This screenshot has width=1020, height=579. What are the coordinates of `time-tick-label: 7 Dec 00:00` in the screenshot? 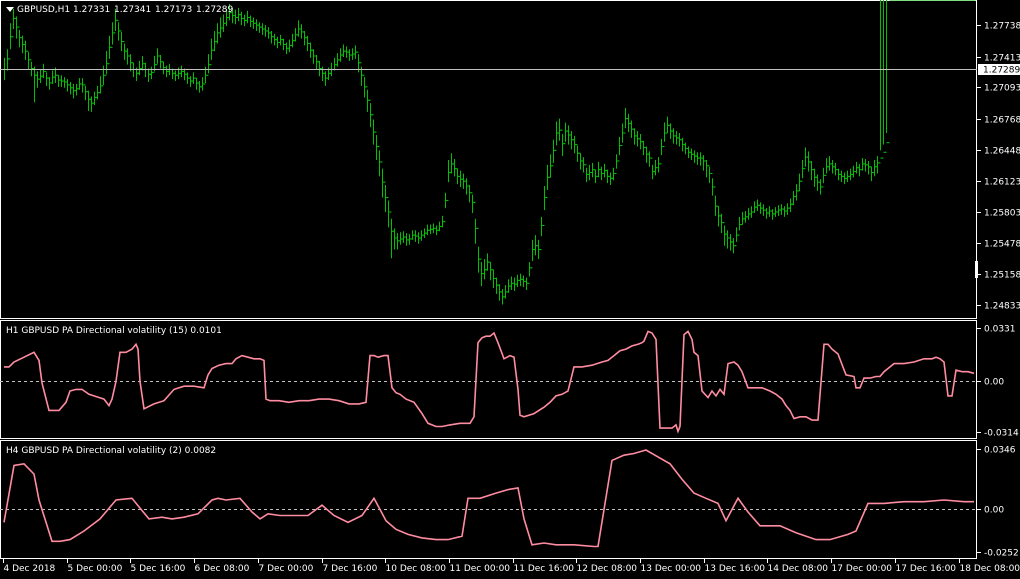 It's located at (286, 569).